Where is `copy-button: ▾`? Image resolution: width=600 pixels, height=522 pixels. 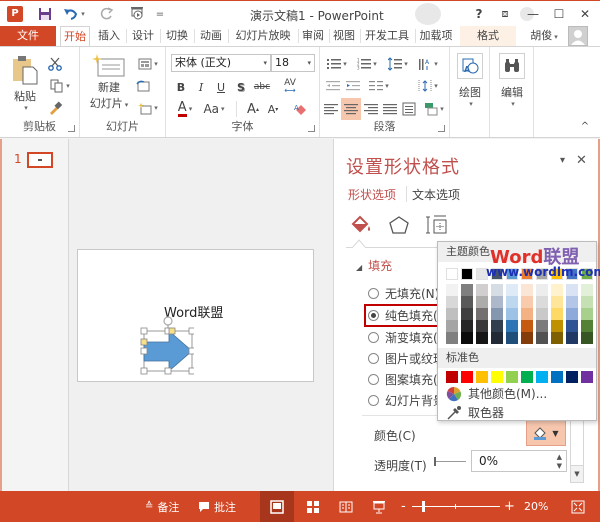 copy-button: ▾ is located at coordinates (60, 86).